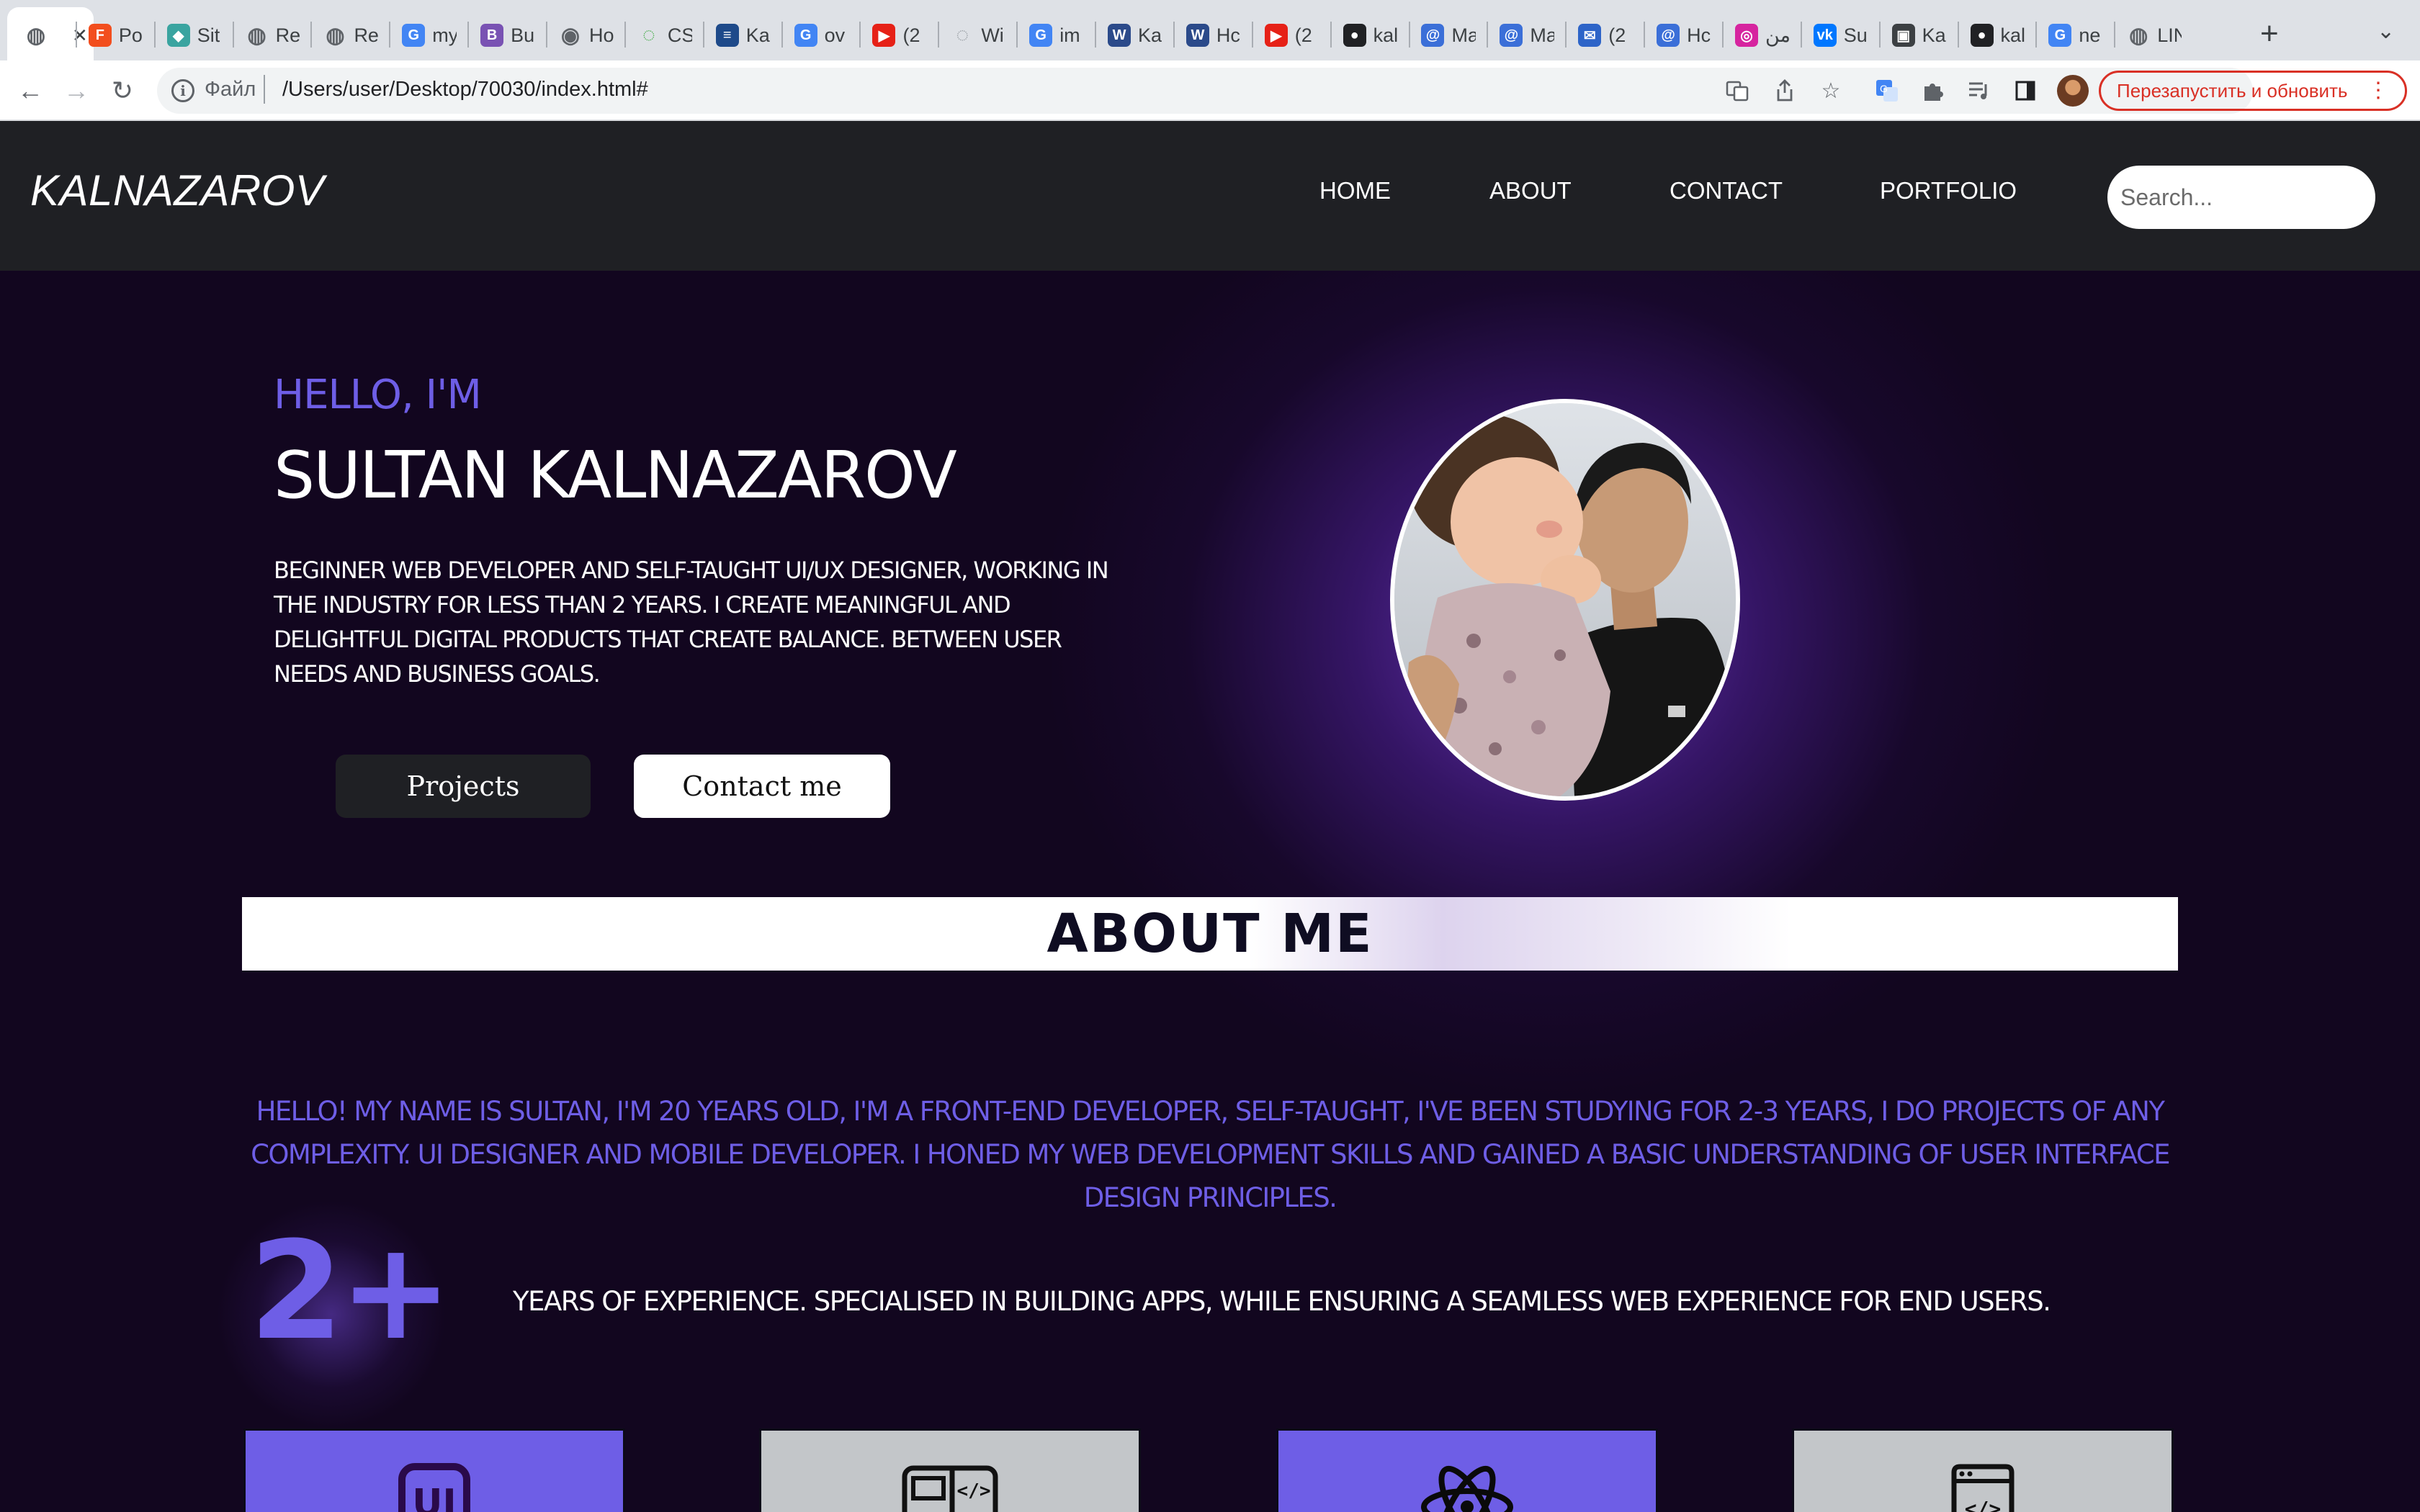 This screenshot has width=2420, height=1512. I want to click on chrome-icon: ◉, so click(570, 35).